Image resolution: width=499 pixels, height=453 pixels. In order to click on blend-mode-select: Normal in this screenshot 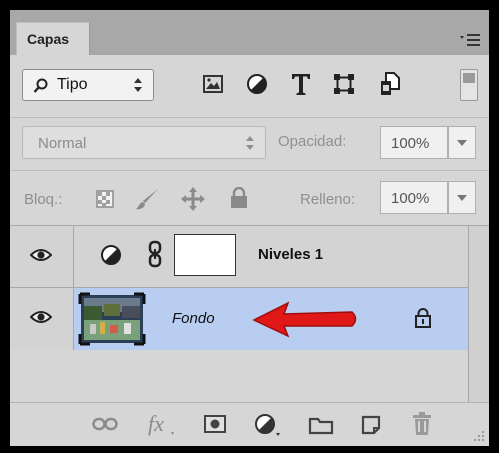, I will do `click(144, 142)`.